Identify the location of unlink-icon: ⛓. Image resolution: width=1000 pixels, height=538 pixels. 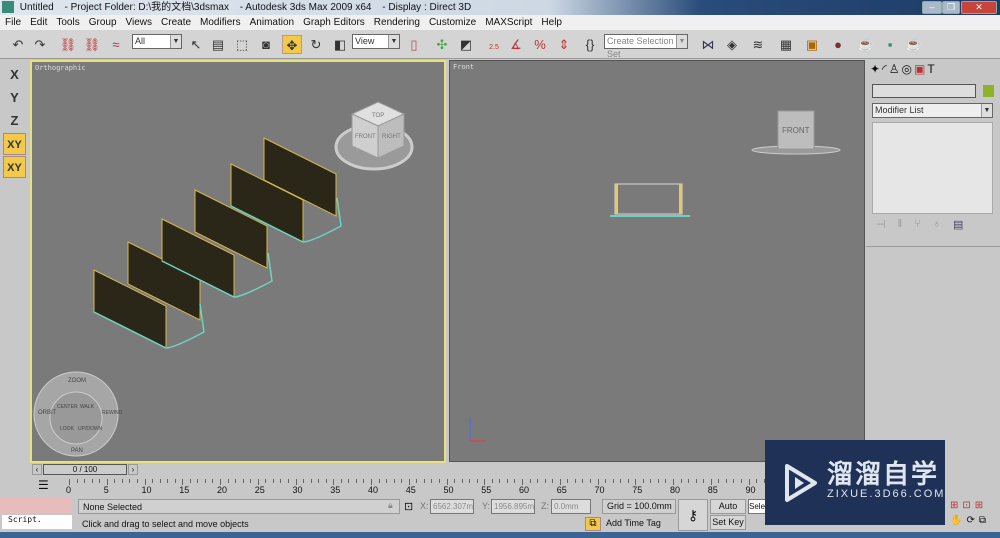
(92, 44).